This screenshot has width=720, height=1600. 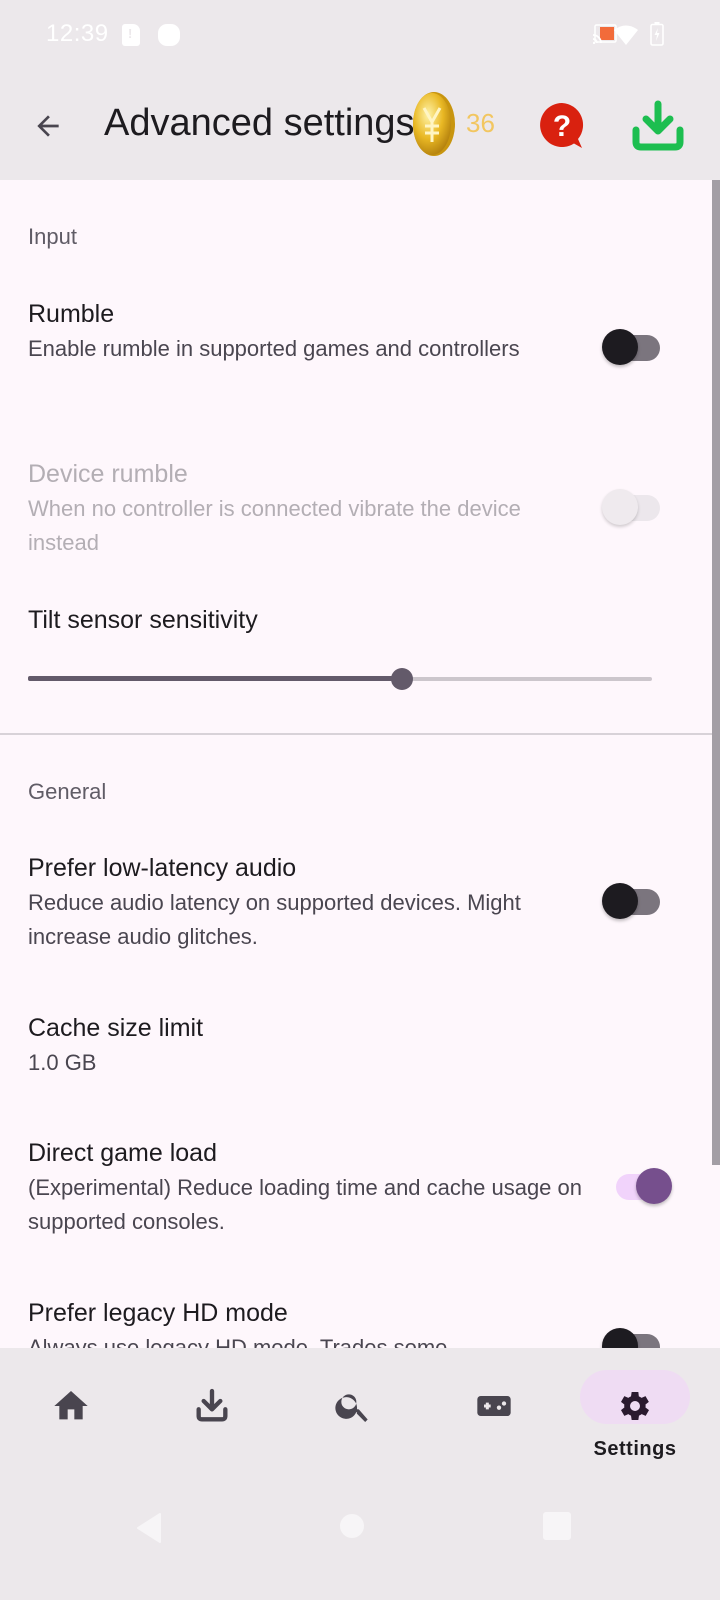 I want to click on back-button, so click(x=48, y=126).